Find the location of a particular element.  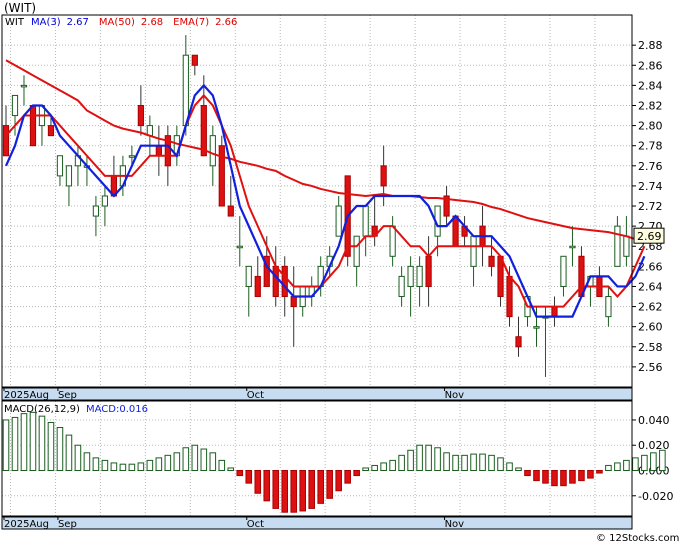

macd-x-tick-label: Sep is located at coordinates (67, 524).